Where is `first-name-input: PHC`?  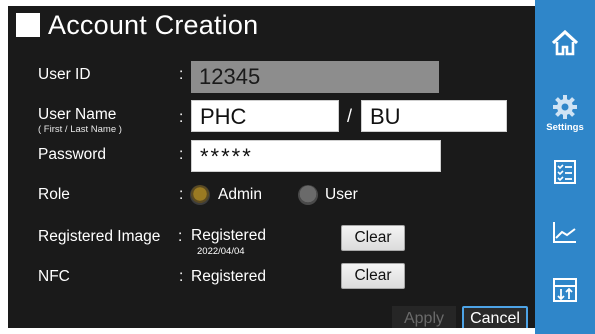 first-name-input: PHC is located at coordinates (265, 116).